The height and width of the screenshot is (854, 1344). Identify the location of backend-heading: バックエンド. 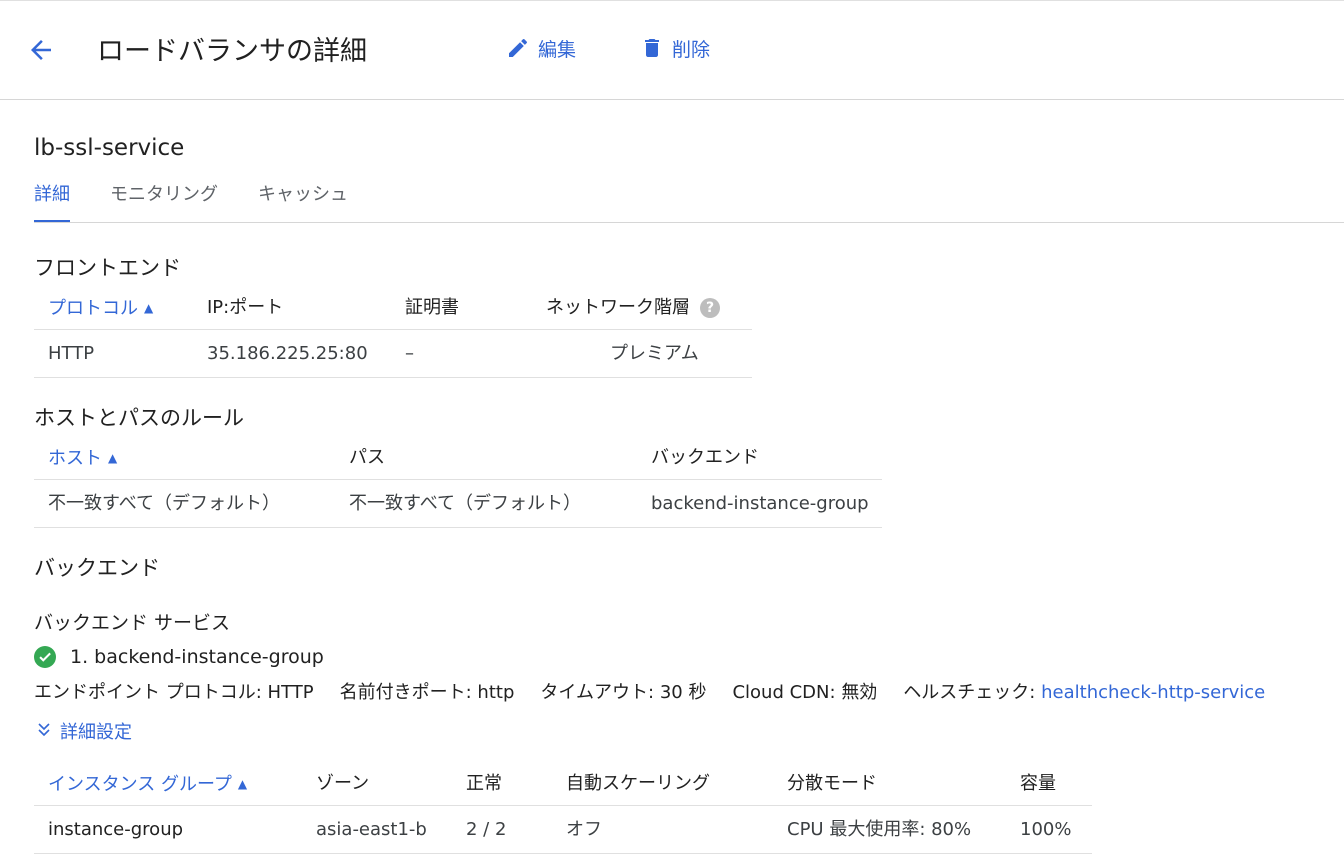
(97, 568).